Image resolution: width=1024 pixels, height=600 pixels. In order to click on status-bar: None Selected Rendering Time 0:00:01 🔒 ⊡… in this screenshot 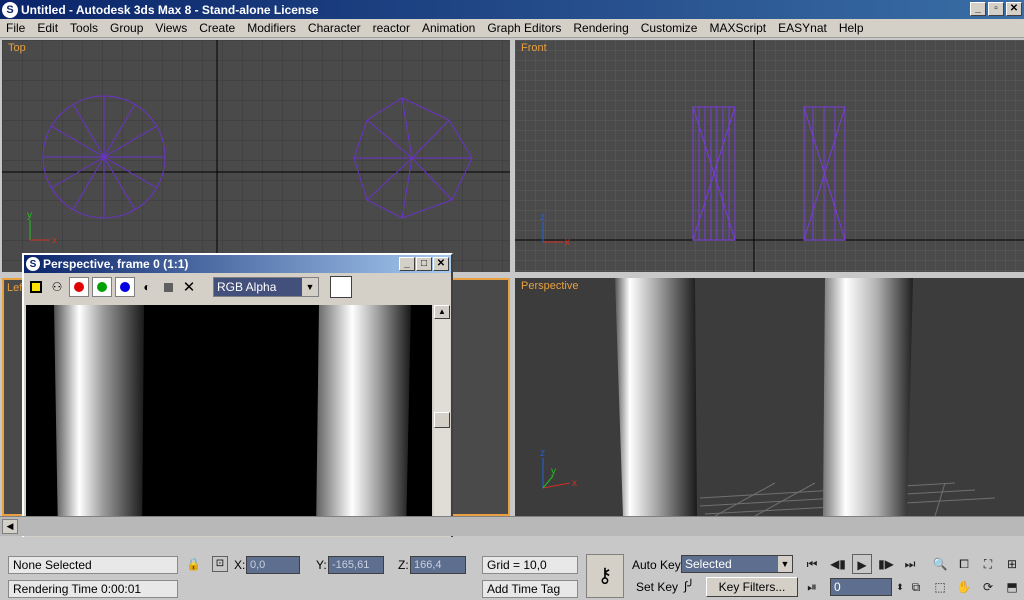, I will do `click(512, 568)`.